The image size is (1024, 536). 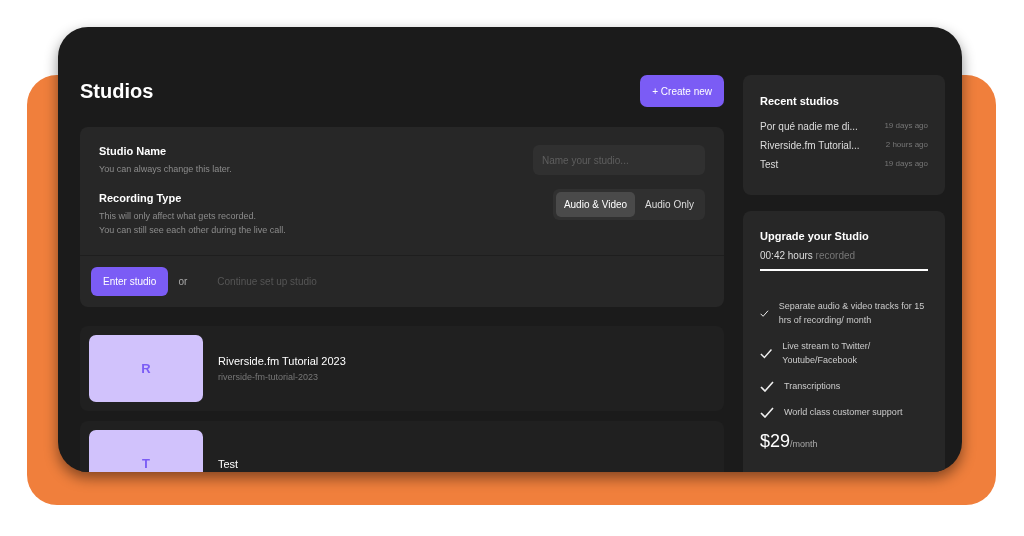 What do you see at coordinates (183, 281) in the screenshot?
I see `or-text: or` at bounding box center [183, 281].